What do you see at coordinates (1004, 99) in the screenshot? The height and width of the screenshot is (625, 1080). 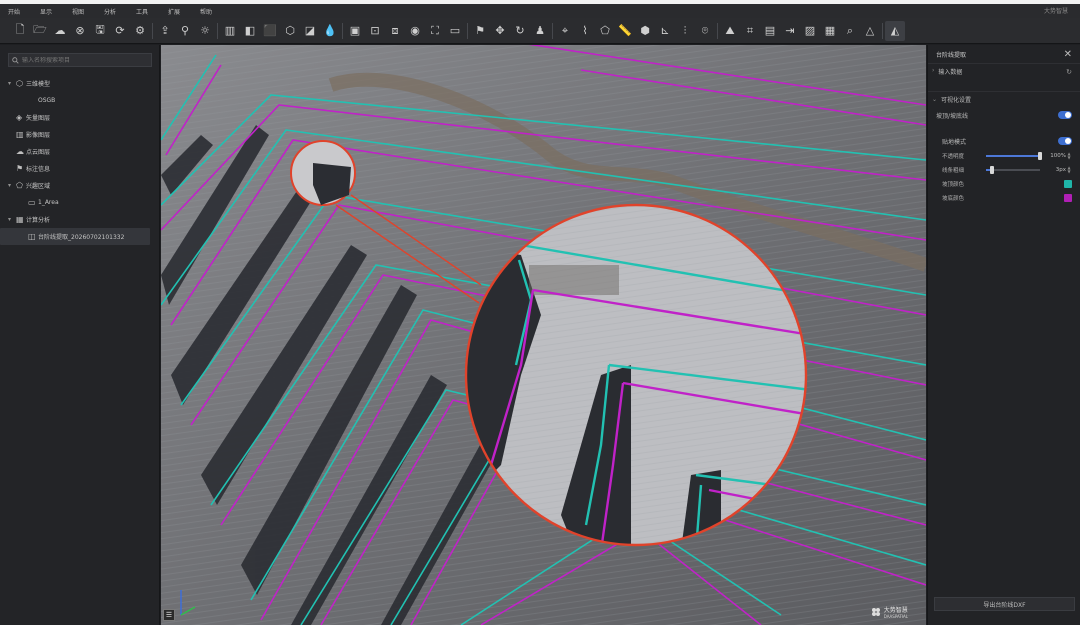 I see `visual-settings-section: ⌄ 可视化设置` at bounding box center [1004, 99].